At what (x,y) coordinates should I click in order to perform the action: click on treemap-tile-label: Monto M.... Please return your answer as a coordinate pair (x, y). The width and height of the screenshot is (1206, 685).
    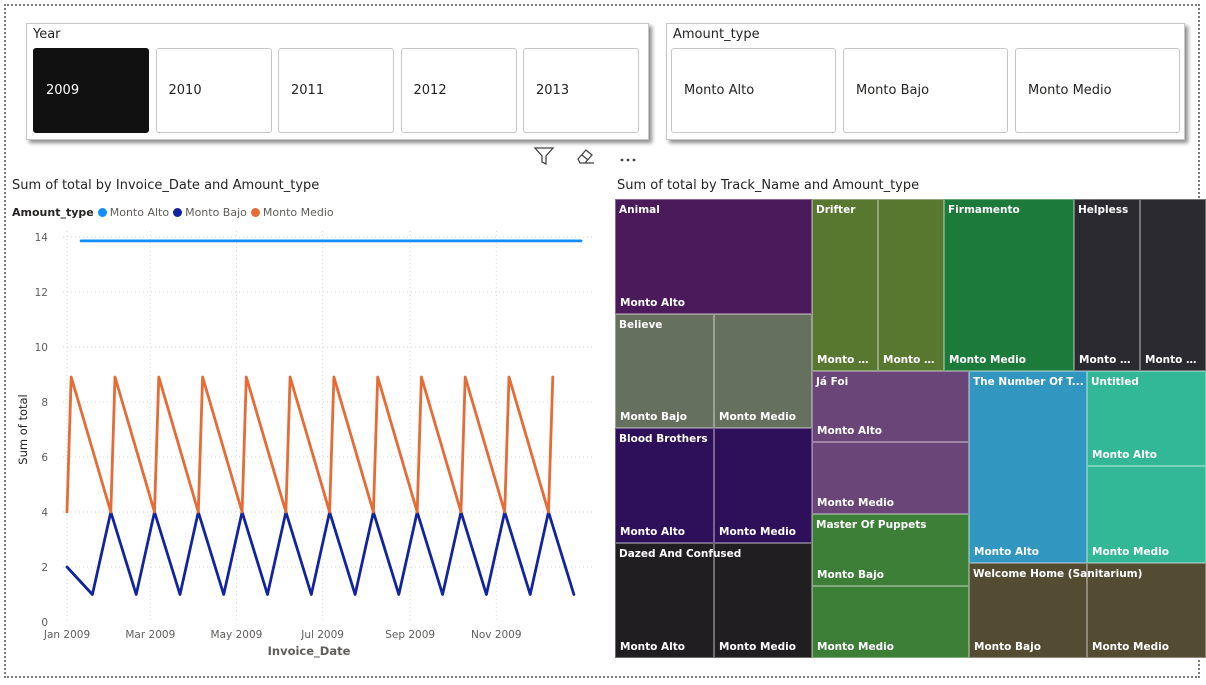
    Looking at the image, I should click on (912, 360).